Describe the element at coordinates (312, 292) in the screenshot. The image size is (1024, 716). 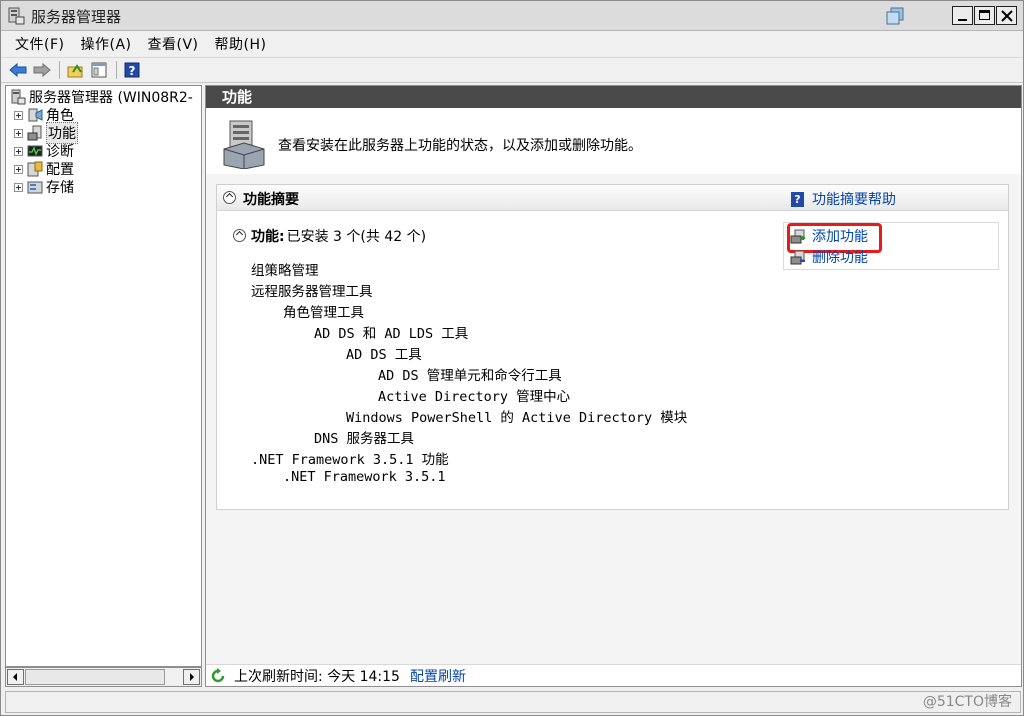
I see `feature-list-item: 远程服务器管理工具` at that location.